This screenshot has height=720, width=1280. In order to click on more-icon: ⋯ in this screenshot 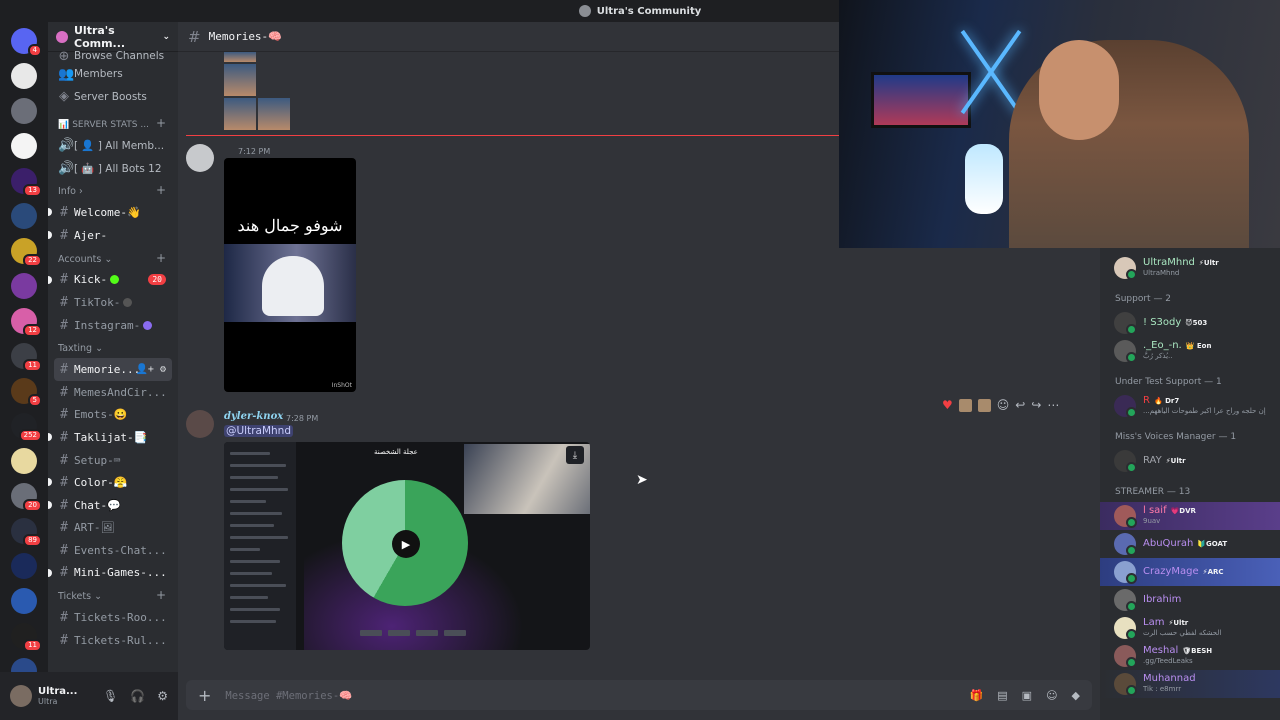, I will do `click(1053, 405)`.